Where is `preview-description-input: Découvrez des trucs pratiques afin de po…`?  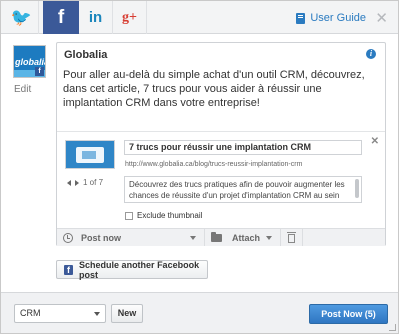
preview-description-input: Découvrez des trucs pratiques afin de po… is located at coordinates (243, 189).